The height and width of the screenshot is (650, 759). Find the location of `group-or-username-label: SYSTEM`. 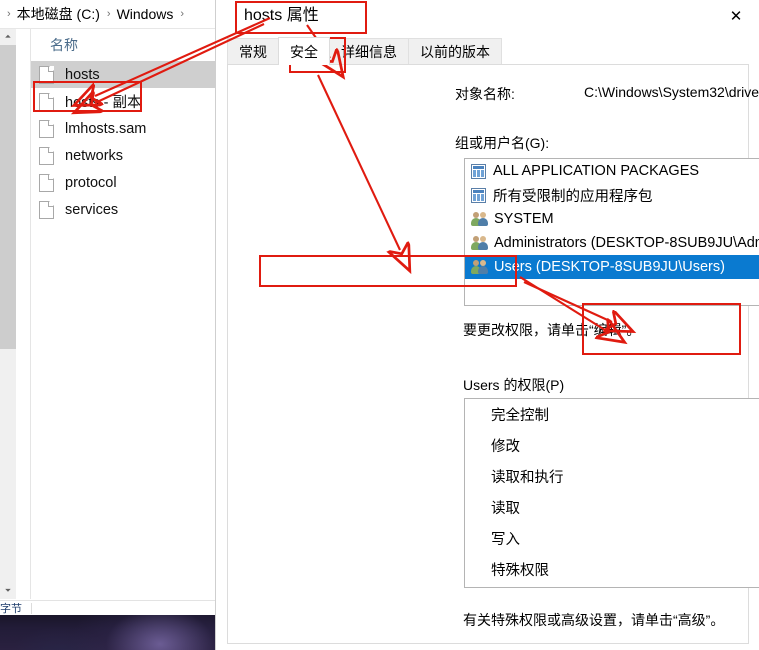

group-or-username-label: SYSTEM is located at coordinates (524, 219).